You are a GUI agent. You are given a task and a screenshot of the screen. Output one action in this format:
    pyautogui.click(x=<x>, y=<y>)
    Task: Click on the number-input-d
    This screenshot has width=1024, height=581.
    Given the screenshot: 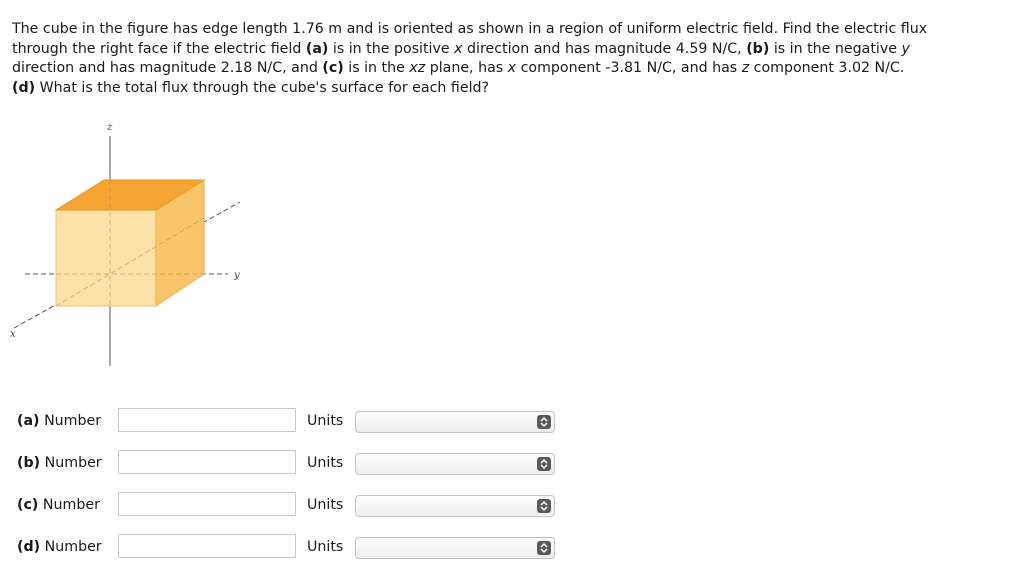 What is the action you would take?
    pyautogui.click(x=207, y=546)
    